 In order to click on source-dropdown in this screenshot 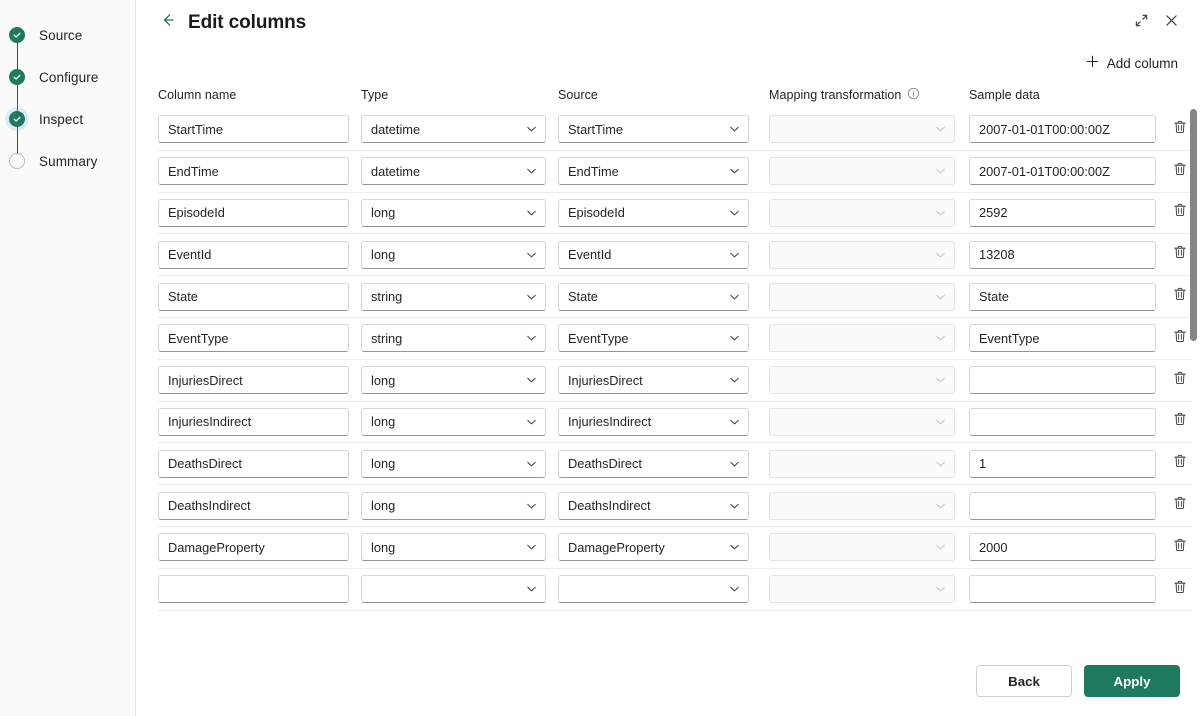, I will do `click(653, 589)`.